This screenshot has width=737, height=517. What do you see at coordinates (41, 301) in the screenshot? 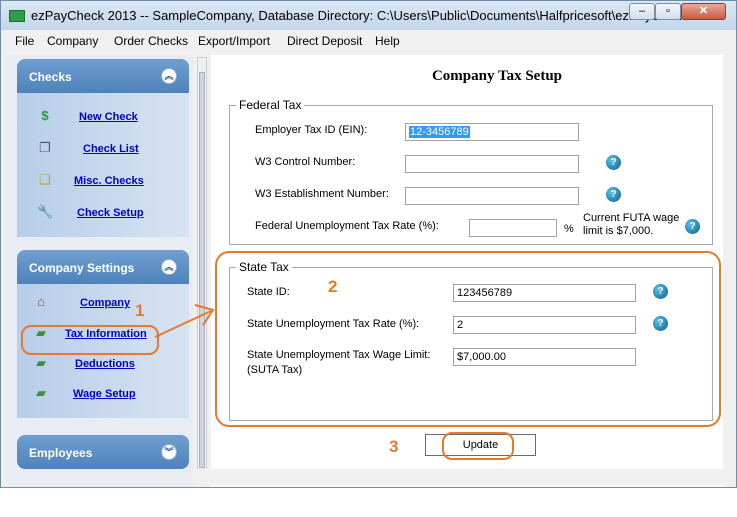
I see `house-icon: ⌂` at bounding box center [41, 301].